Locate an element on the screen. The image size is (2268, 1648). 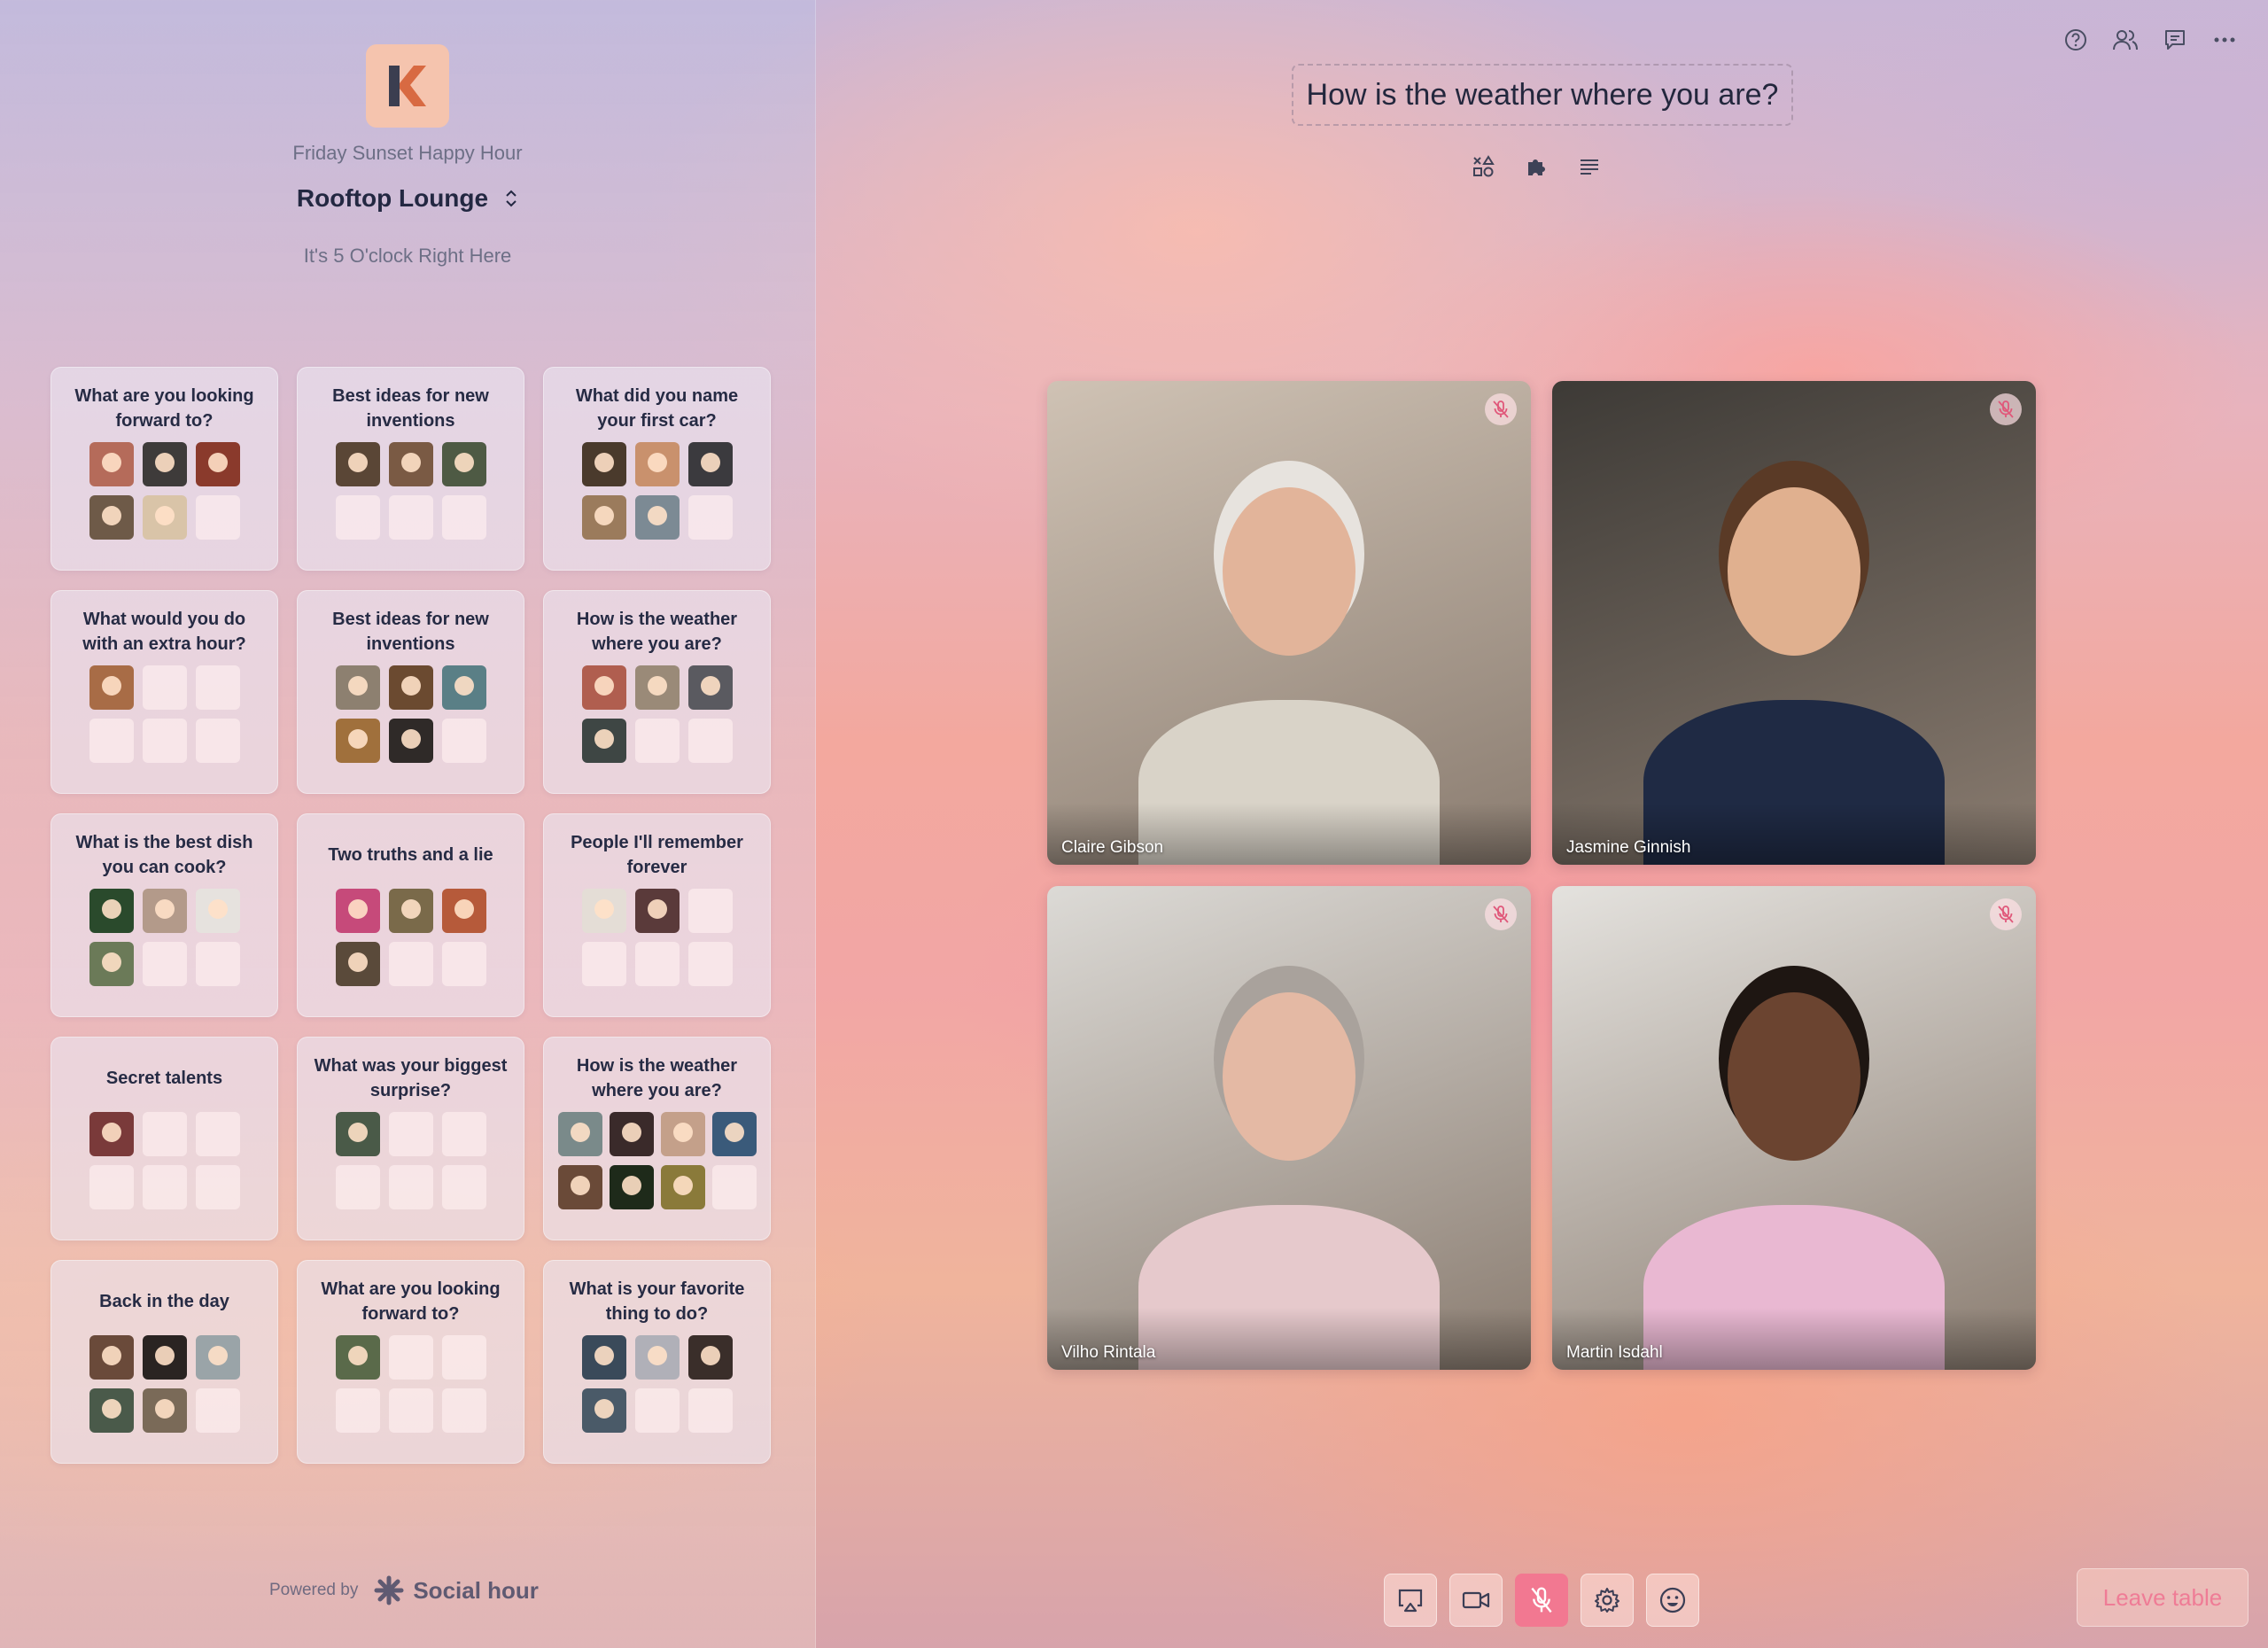
people-icon is located at coordinates (2125, 40).